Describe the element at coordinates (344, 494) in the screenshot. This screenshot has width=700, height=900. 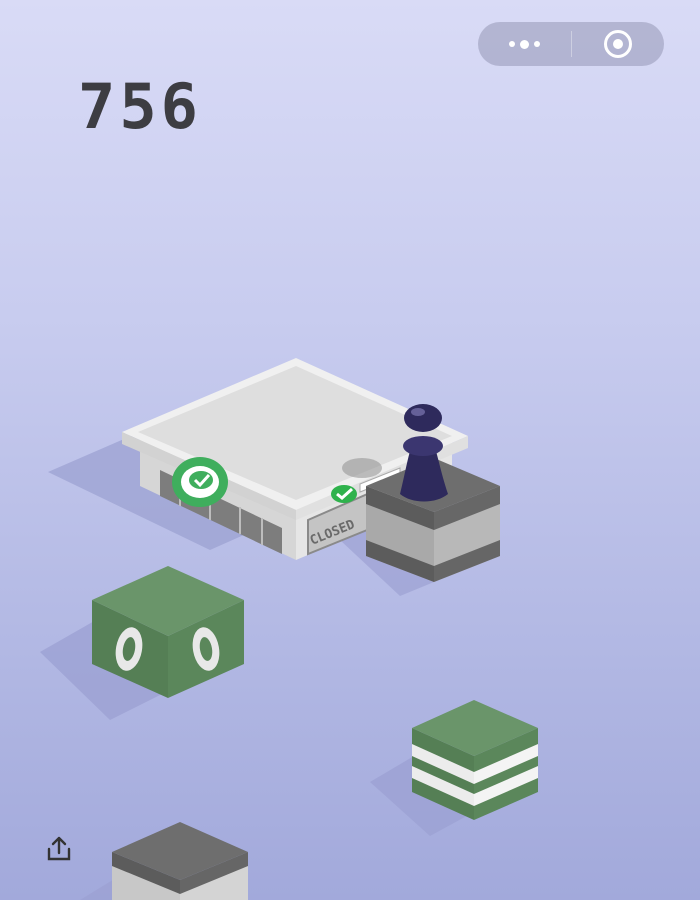
I see `check-badge-icon` at that location.